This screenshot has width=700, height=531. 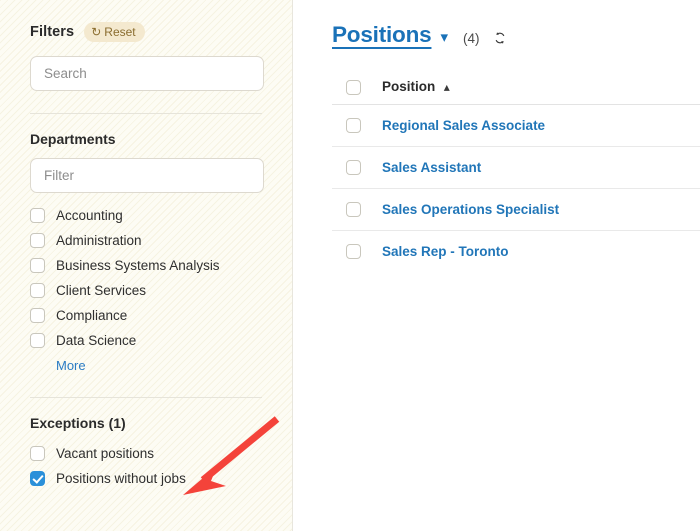 What do you see at coordinates (37, 478) in the screenshot?
I see `positions-without-jobs-checkbox` at bounding box center [37, 478].